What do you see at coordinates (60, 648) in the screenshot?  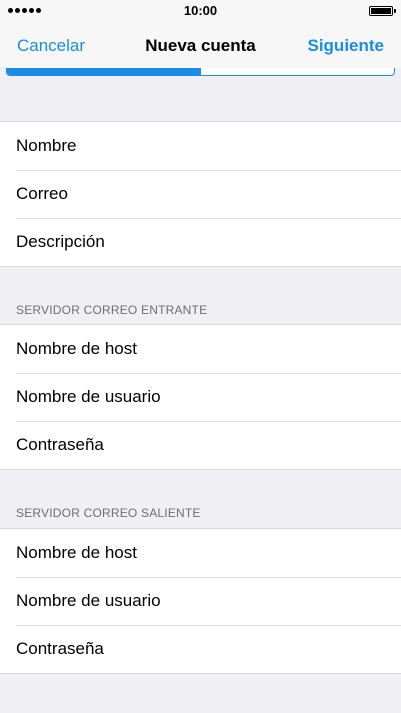 I see `outgoing-password-label: Contraseña` at bounding box center [60, 648].